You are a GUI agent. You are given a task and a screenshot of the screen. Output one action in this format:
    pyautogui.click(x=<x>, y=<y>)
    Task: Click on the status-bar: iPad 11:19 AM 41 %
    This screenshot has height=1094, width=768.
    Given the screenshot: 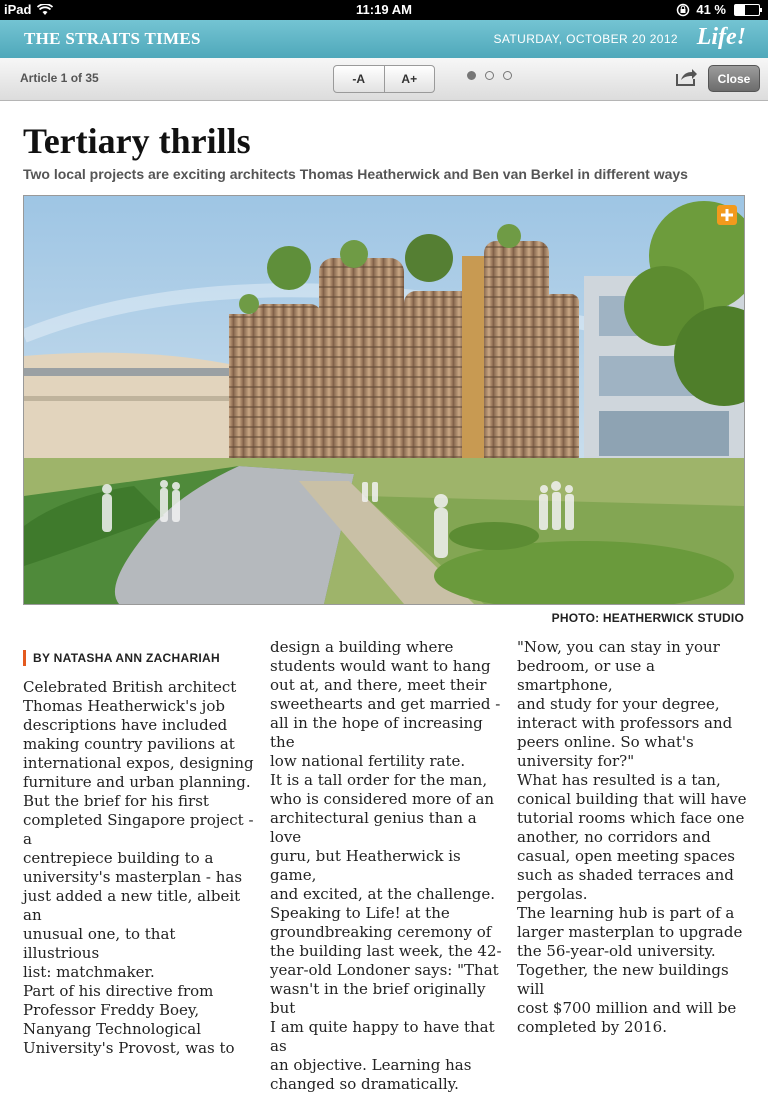 What is the action you would take?
    pyautogui.click(x=384, y=10)
    